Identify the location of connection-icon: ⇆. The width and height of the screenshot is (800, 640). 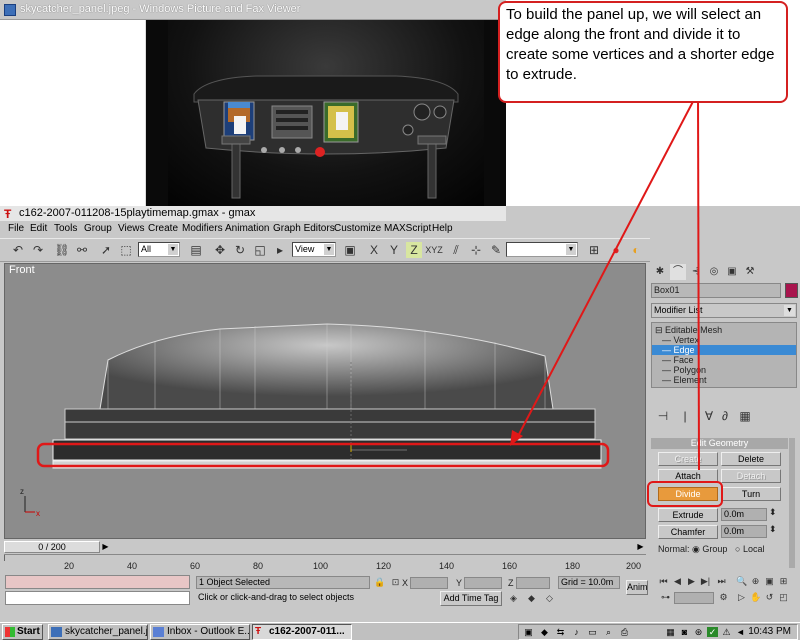
(560, 632).